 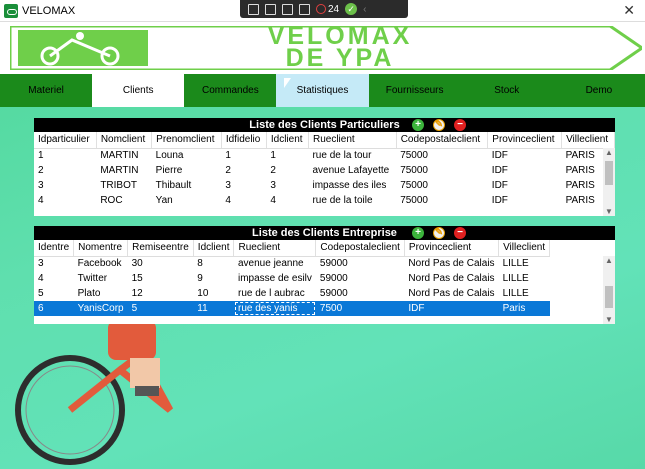 I want to click on check-icon: ✓, so click(x=351, y=9).